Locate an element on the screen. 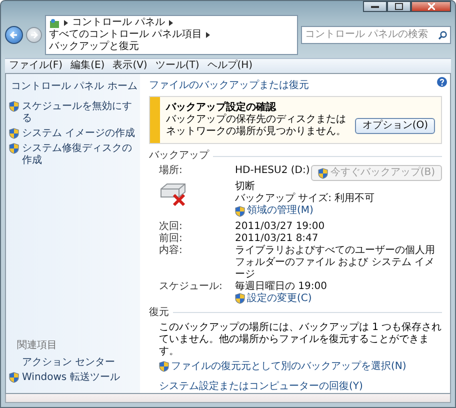 The height and width of the screenshot is (408, 456). sidebar-link: スケジュールを無効にする is located at coordinates (73, 113).